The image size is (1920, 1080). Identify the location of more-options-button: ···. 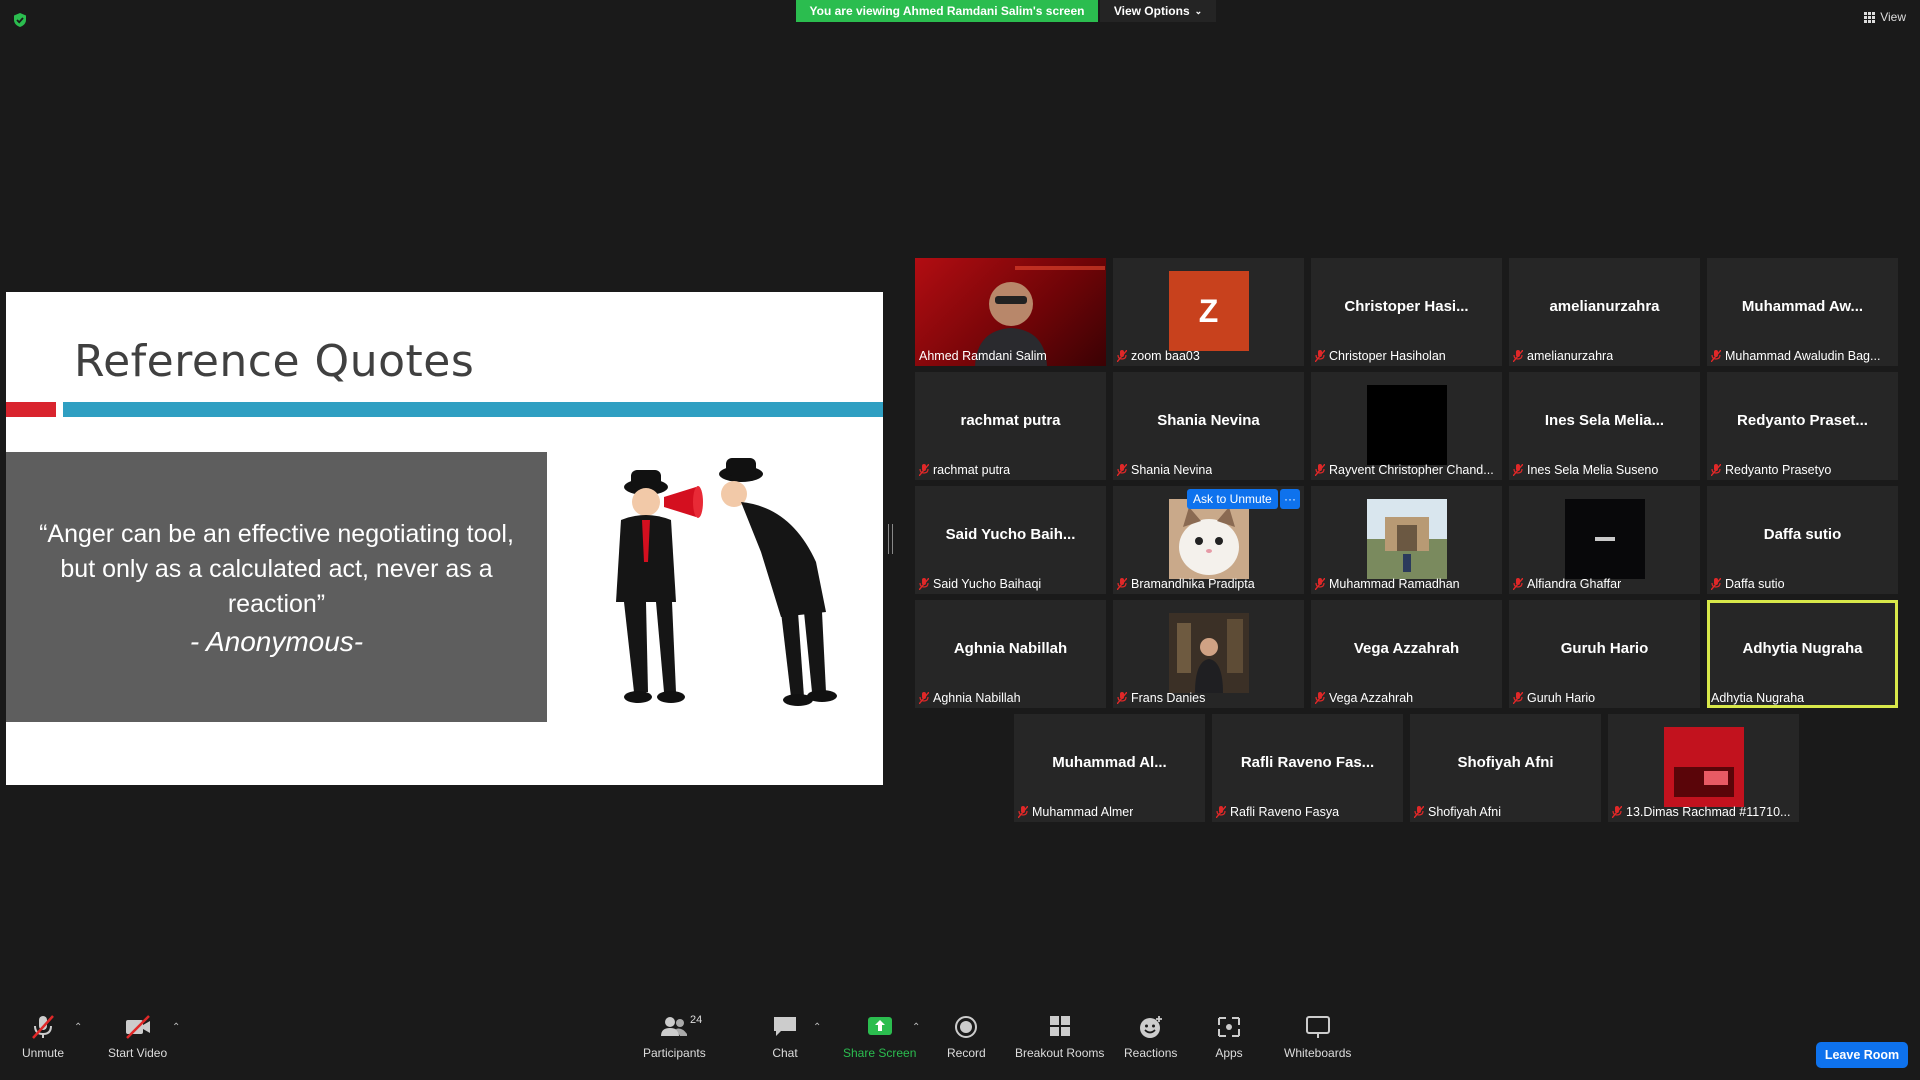
(1290, 499).